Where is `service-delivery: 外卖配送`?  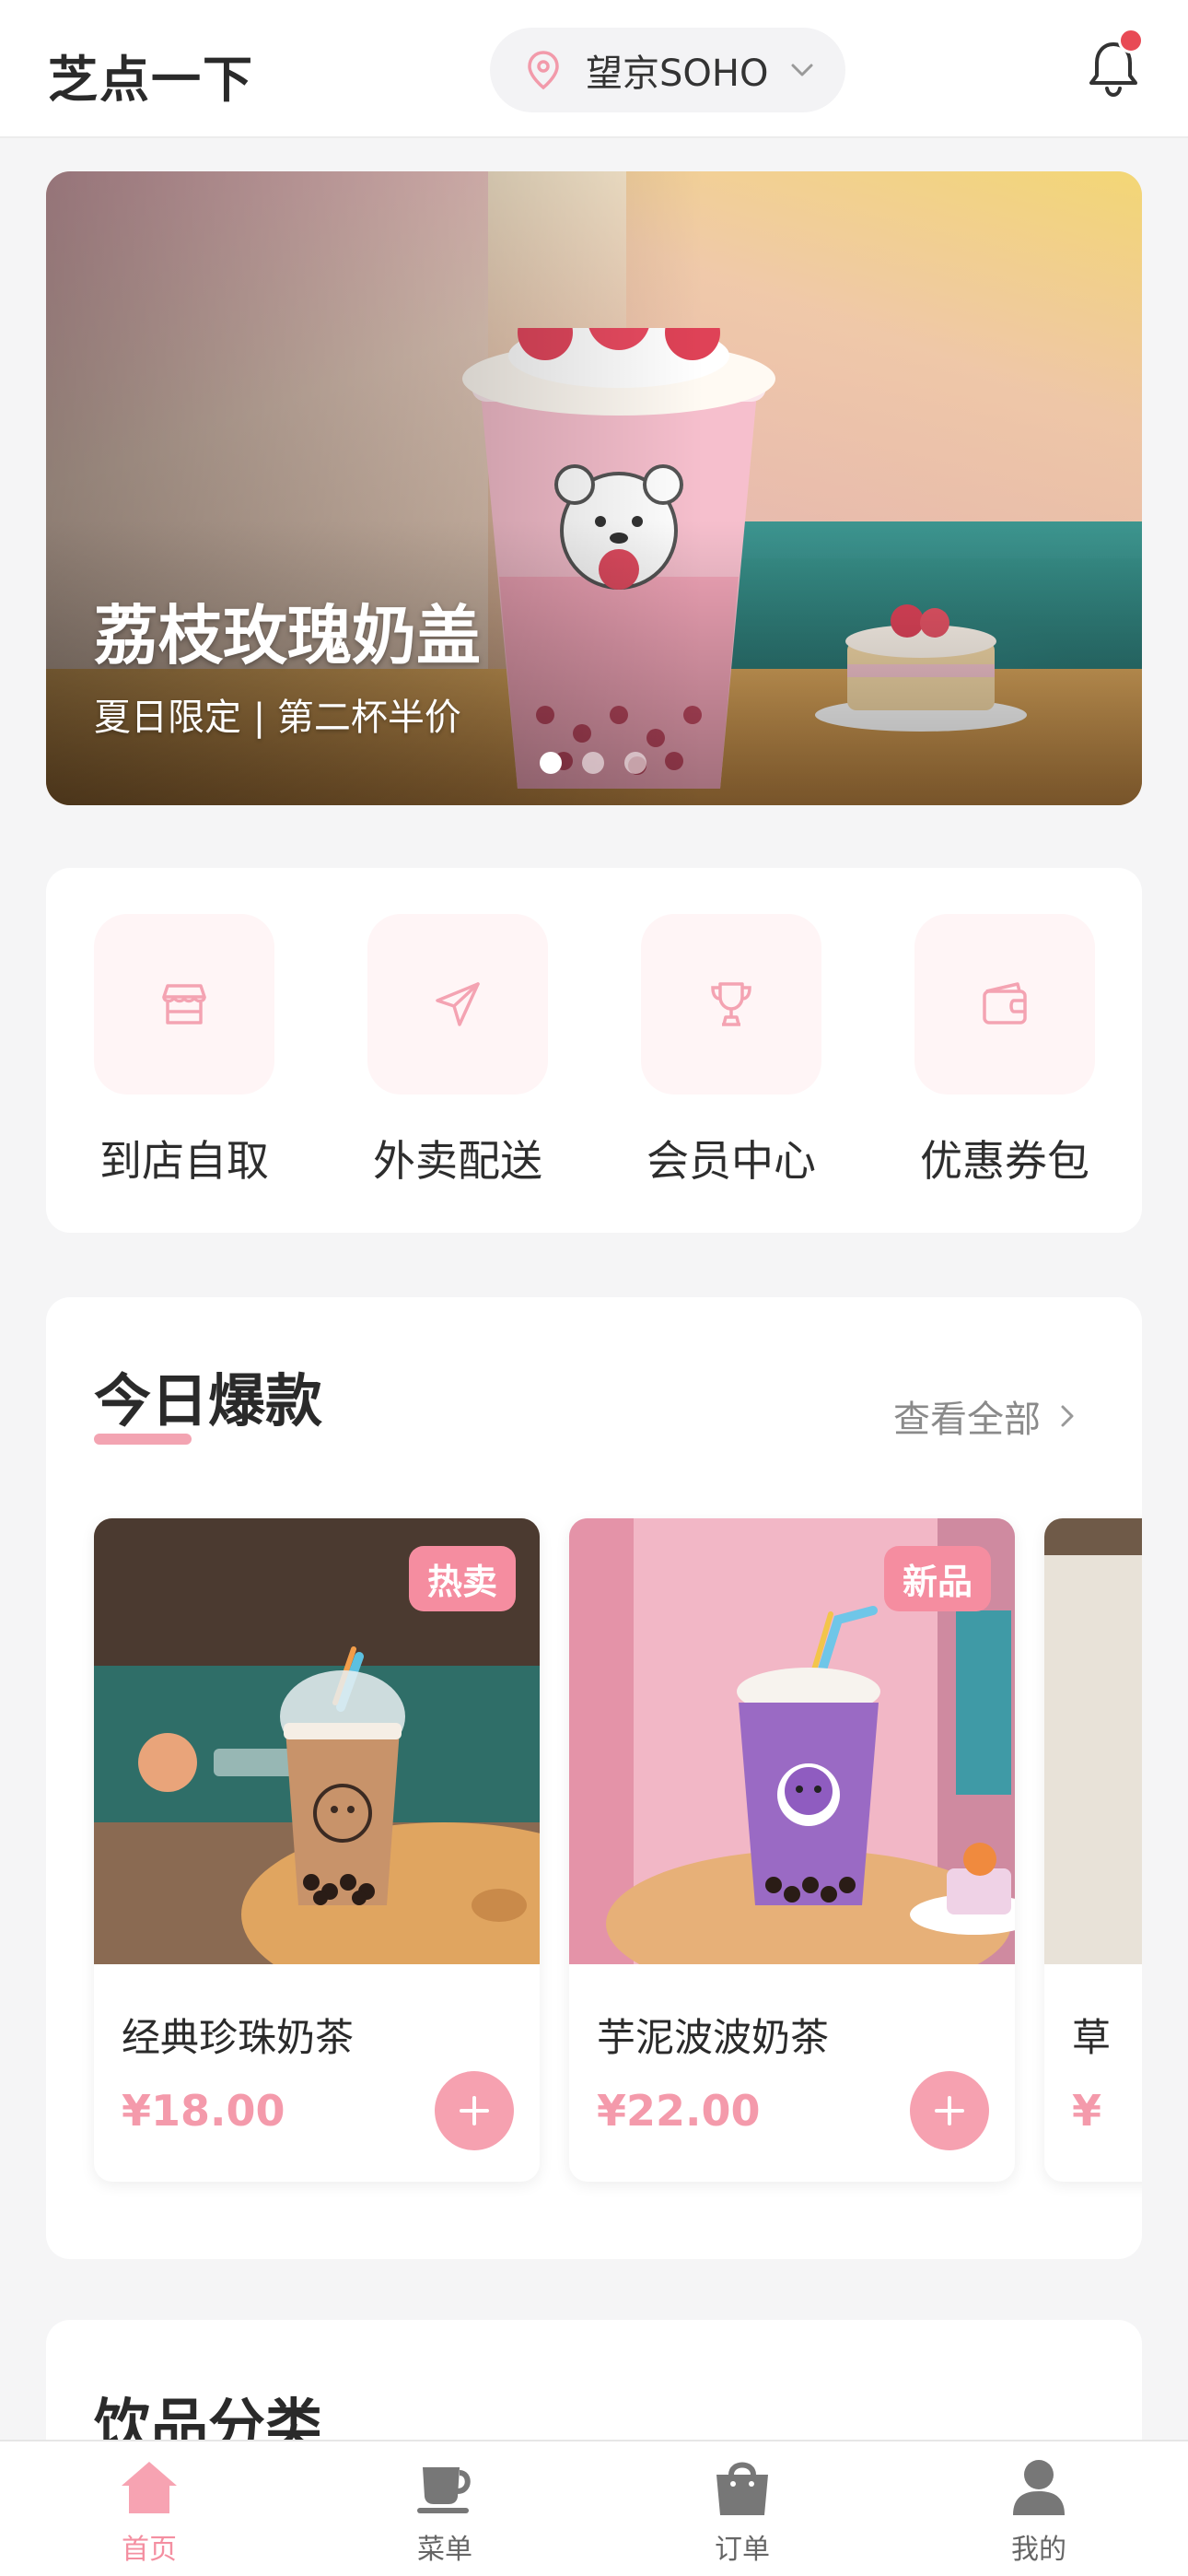 service-delivery: 外卖配送 is located at coordinates (457, 1051).